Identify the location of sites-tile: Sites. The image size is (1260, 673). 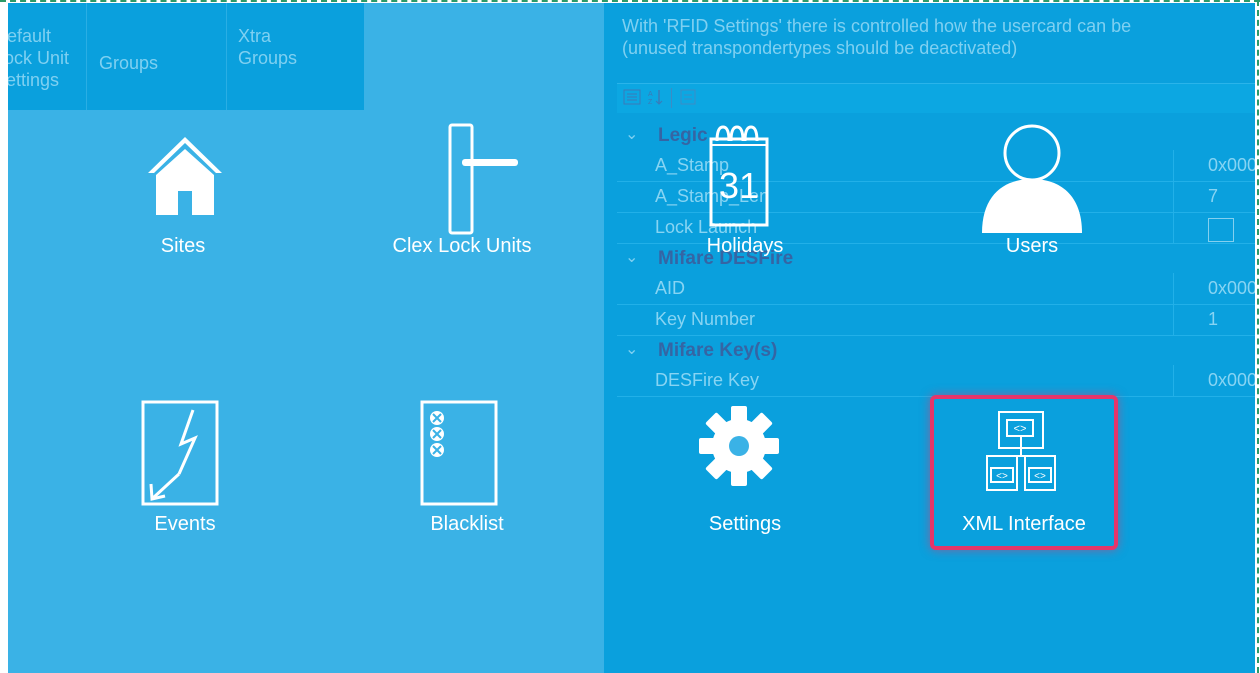
(183, 205).